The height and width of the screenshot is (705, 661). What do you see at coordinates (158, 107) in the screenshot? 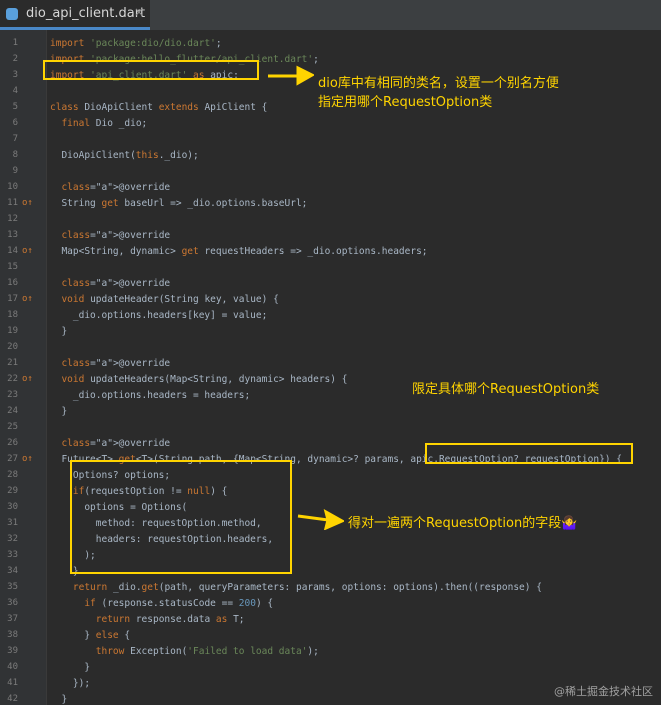
I see `code-line: class DioApiClient extends ApiClient {` at bounding box center [158, 107].